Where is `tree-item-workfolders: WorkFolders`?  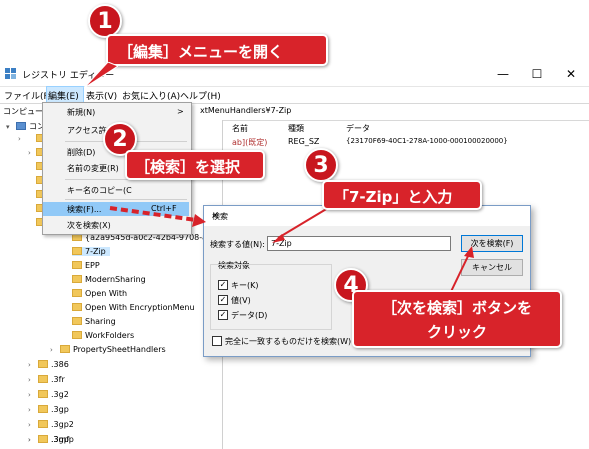
tree-item-workfolders: WorkFolders is located at coordinates (103, 335).